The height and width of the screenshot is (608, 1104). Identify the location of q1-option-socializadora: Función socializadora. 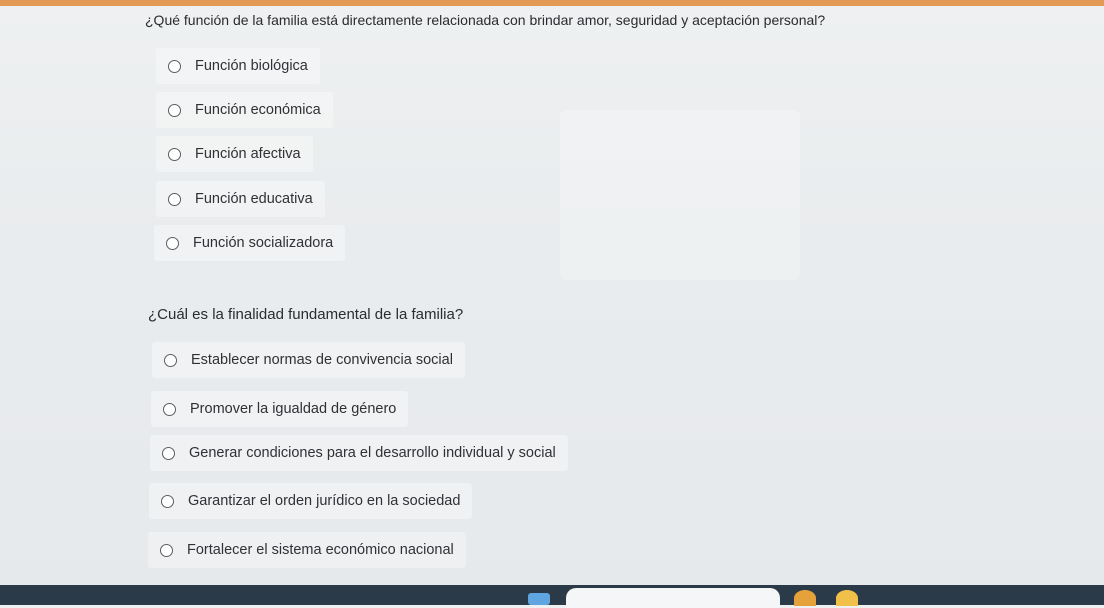
(250, 243).